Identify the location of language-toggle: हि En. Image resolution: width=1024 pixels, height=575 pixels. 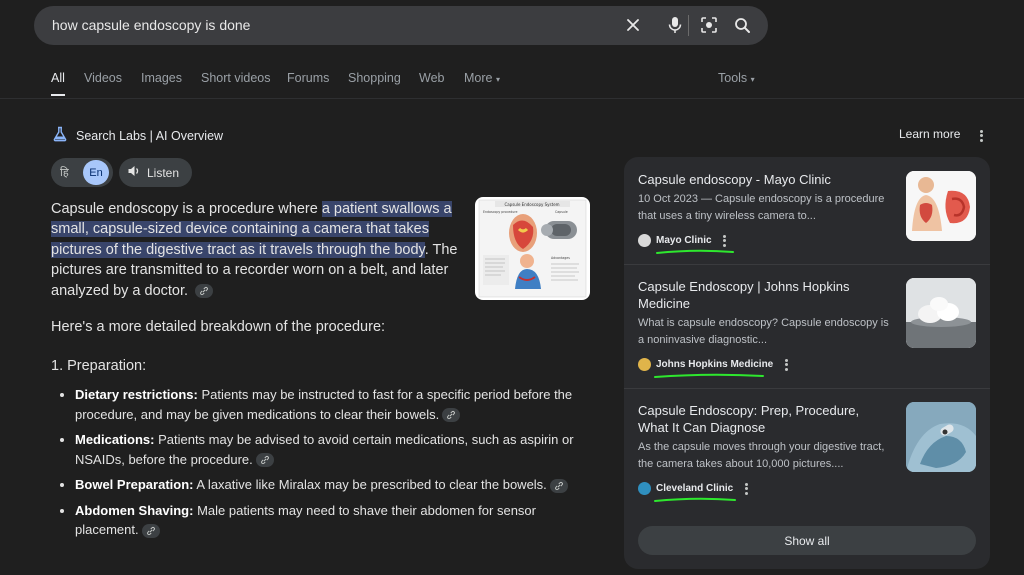
(82, 172).